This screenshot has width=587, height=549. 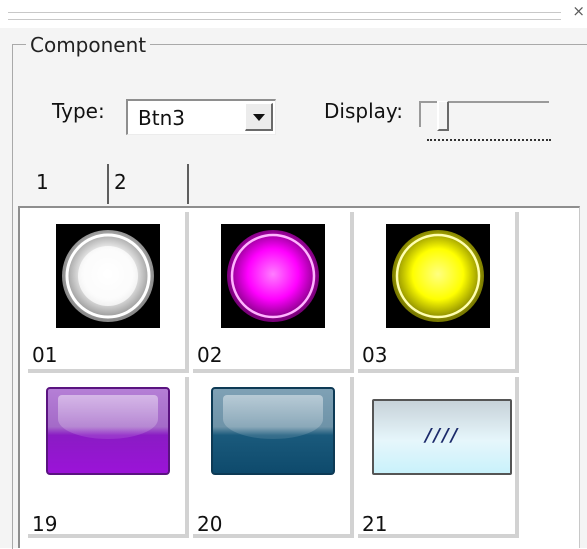 I want to click on square-button-teal-icon, so click(x=273, y=431).